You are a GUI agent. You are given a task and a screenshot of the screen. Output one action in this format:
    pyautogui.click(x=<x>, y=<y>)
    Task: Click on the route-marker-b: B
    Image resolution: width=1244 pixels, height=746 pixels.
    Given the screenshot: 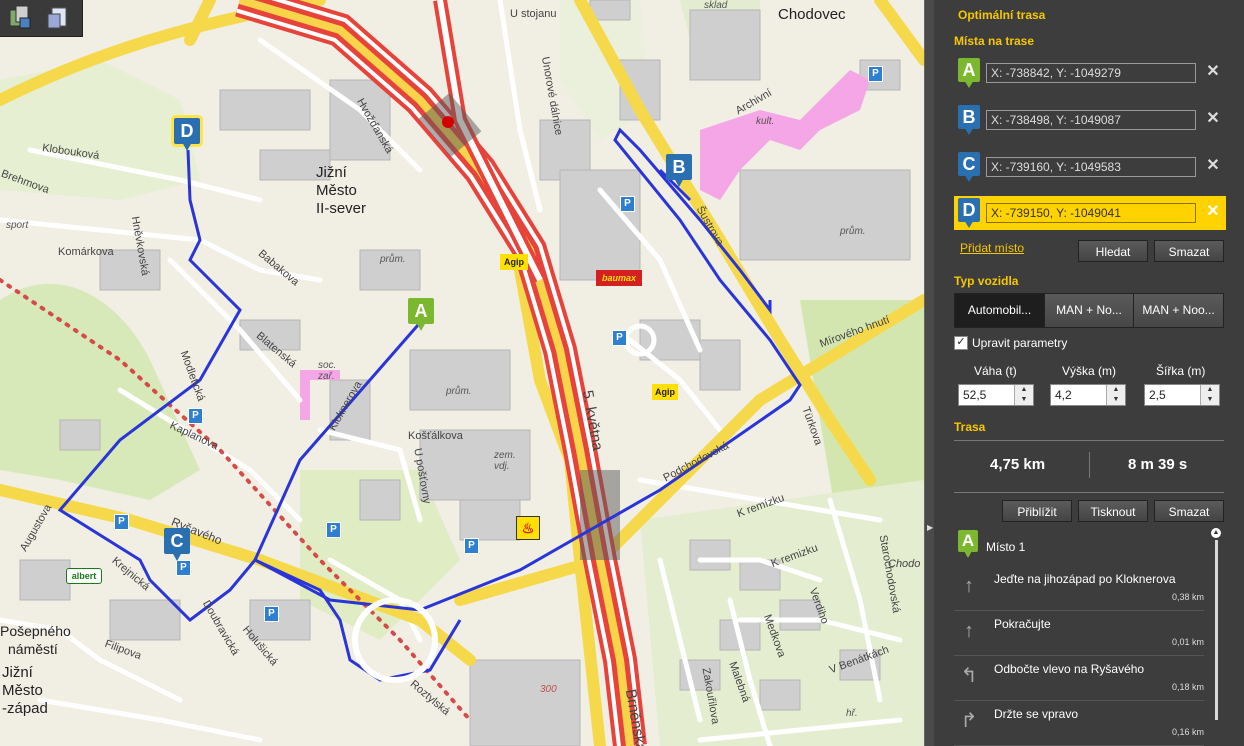 What is the action you would take?
    pyautogui.click(x=679, y=171)
    